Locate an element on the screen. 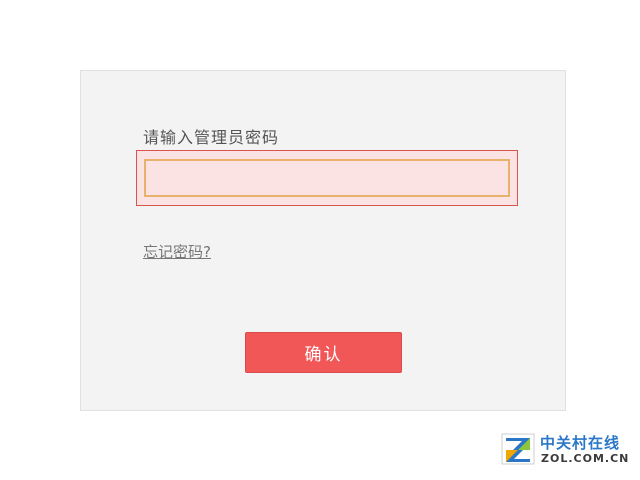 Image resolution: width=640 pixels, height=480 pixels. password-field-error-frame is located at coordinates (327, 178).